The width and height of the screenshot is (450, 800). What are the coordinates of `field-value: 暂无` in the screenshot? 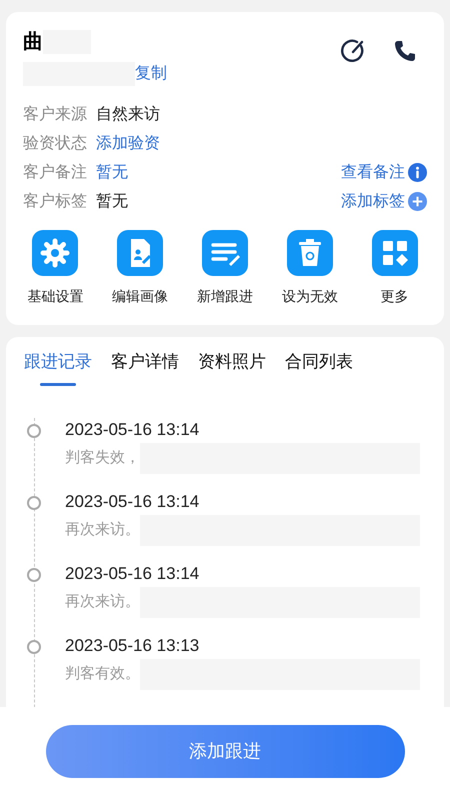 It's located at (112, 202).